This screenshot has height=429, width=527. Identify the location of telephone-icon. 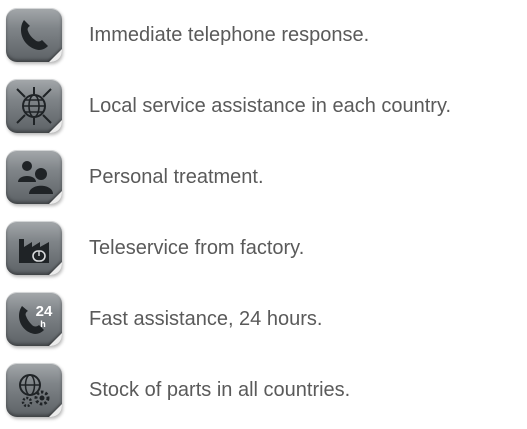
(34, 35).